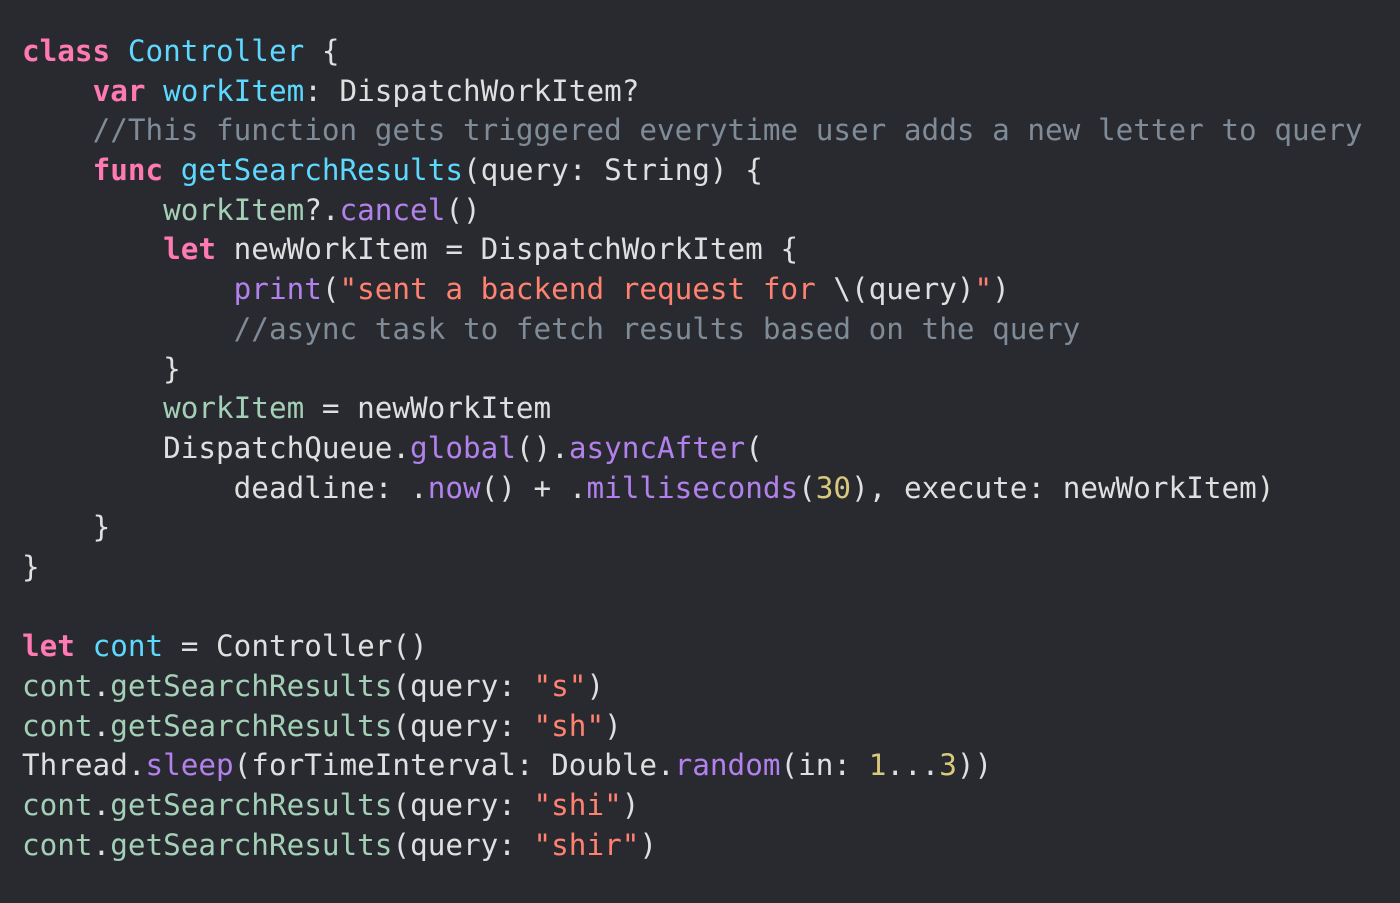  I want to click on code-token: ()., so click(542, 447).